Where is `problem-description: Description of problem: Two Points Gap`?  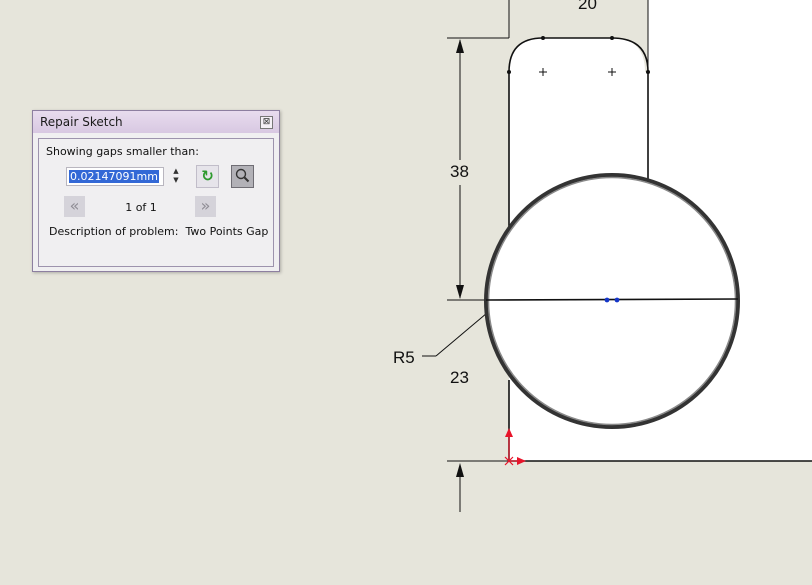 problem-description: Description of problem: Two Points Gap is located at coordinates (158, 231).